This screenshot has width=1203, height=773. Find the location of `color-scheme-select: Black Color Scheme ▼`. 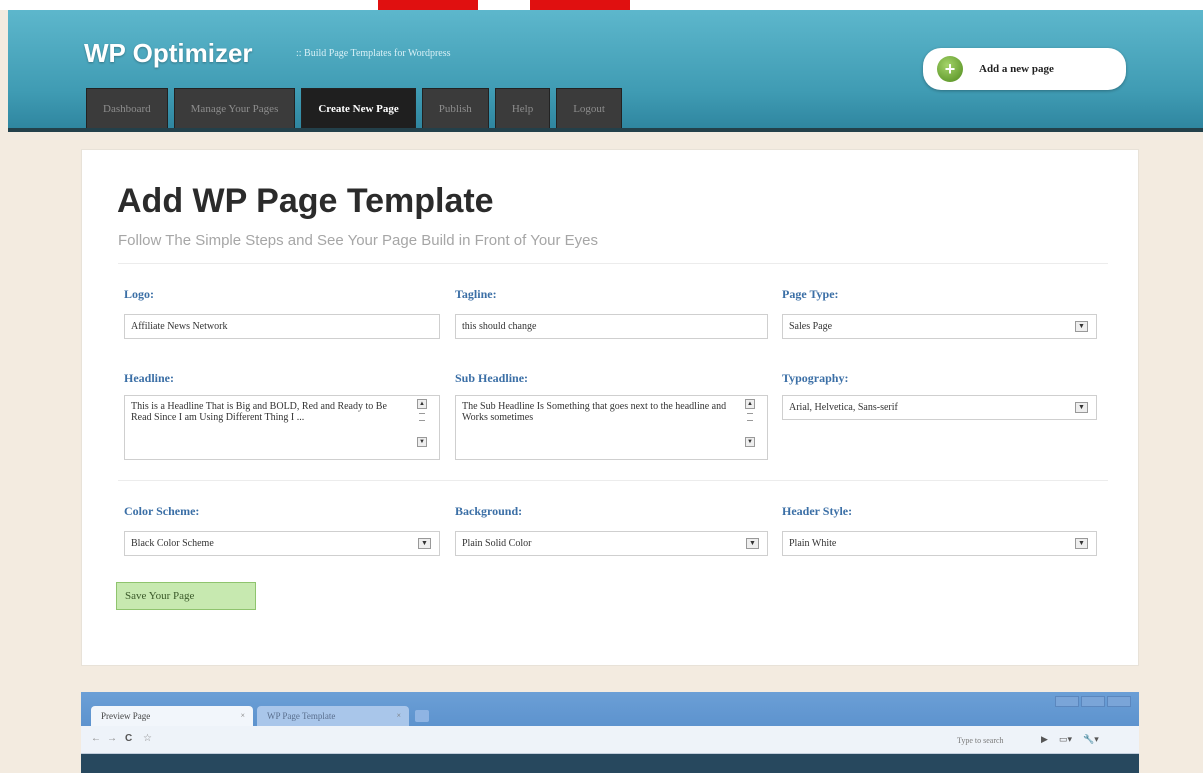

color-scheme-select: Black Color Scheme ▼ is located at coordinates (282, 543).